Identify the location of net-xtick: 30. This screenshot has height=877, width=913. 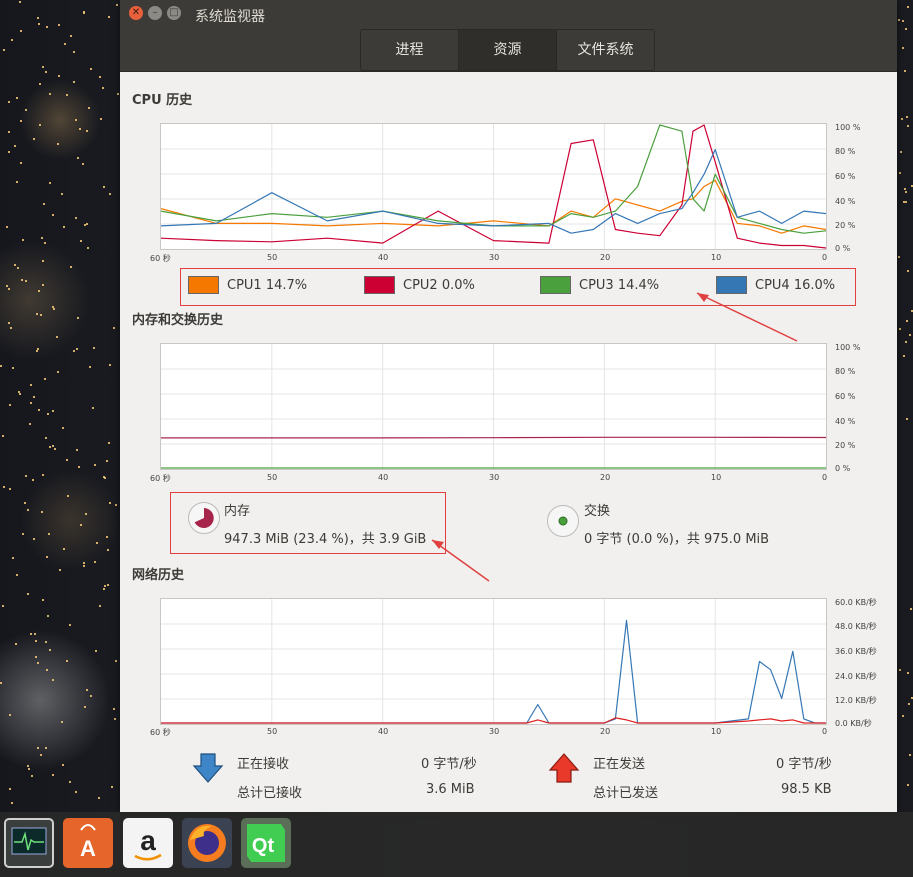
(494, 731).